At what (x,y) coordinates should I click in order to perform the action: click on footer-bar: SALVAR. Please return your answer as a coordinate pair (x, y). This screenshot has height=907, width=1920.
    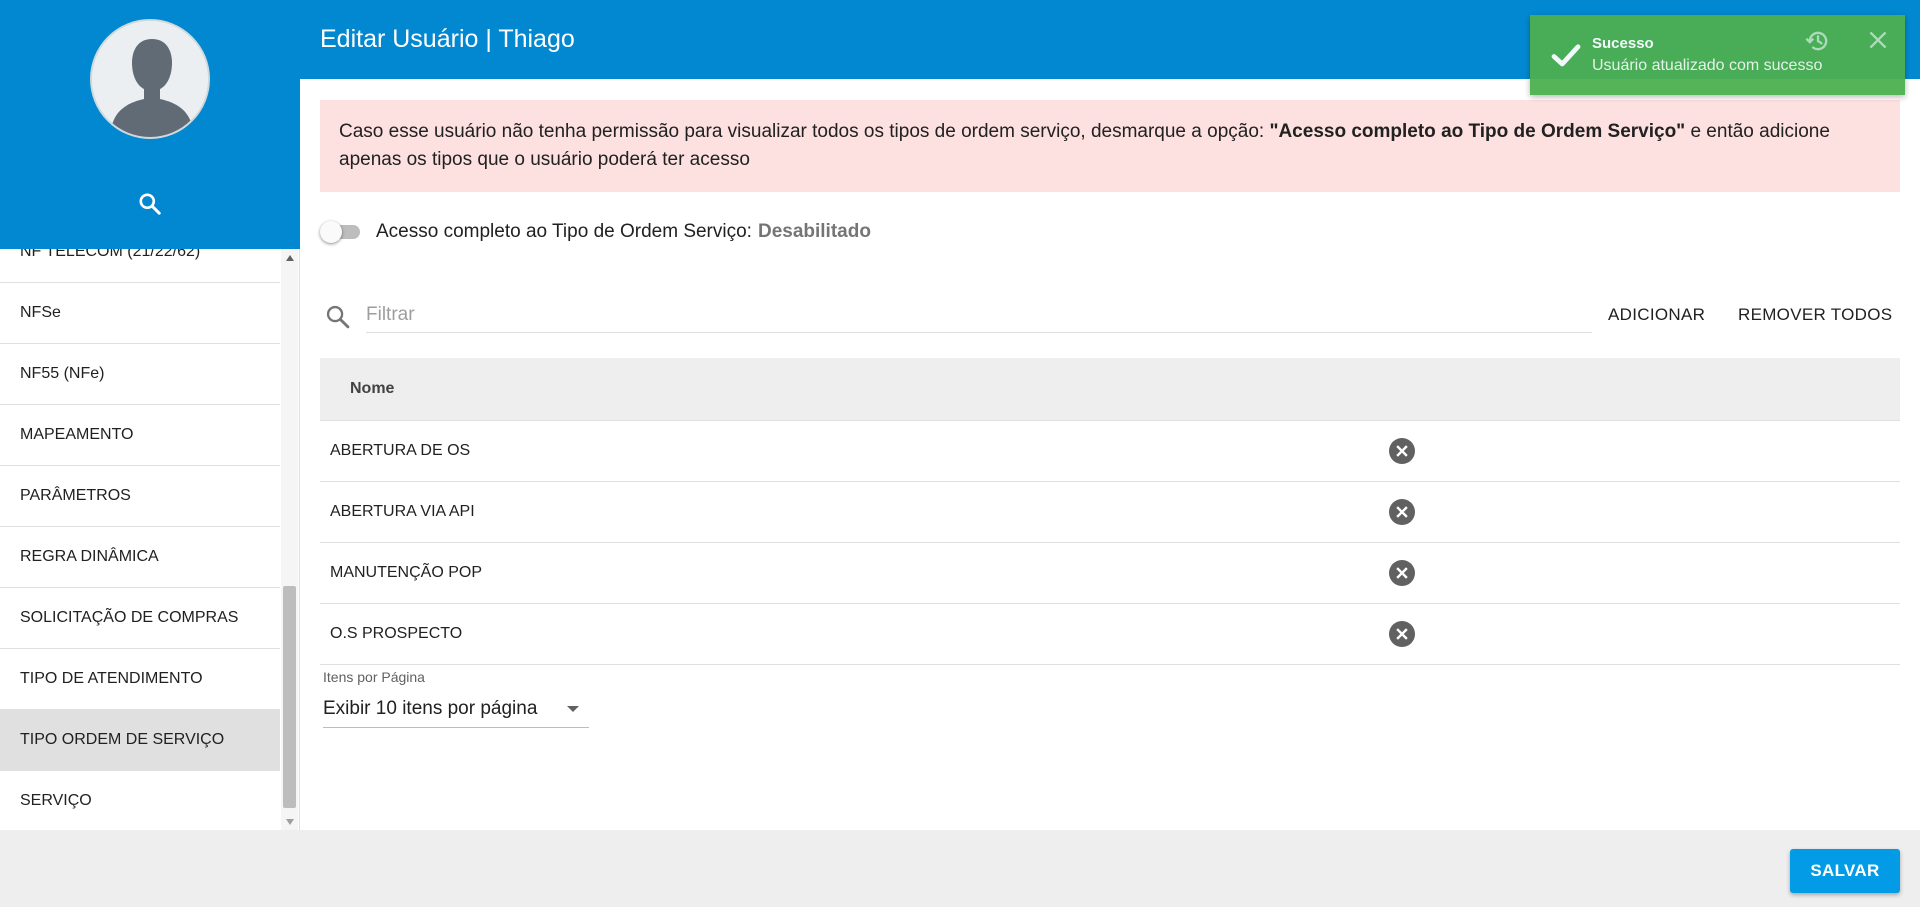
    Looking at the image, I should click on (960, 868).